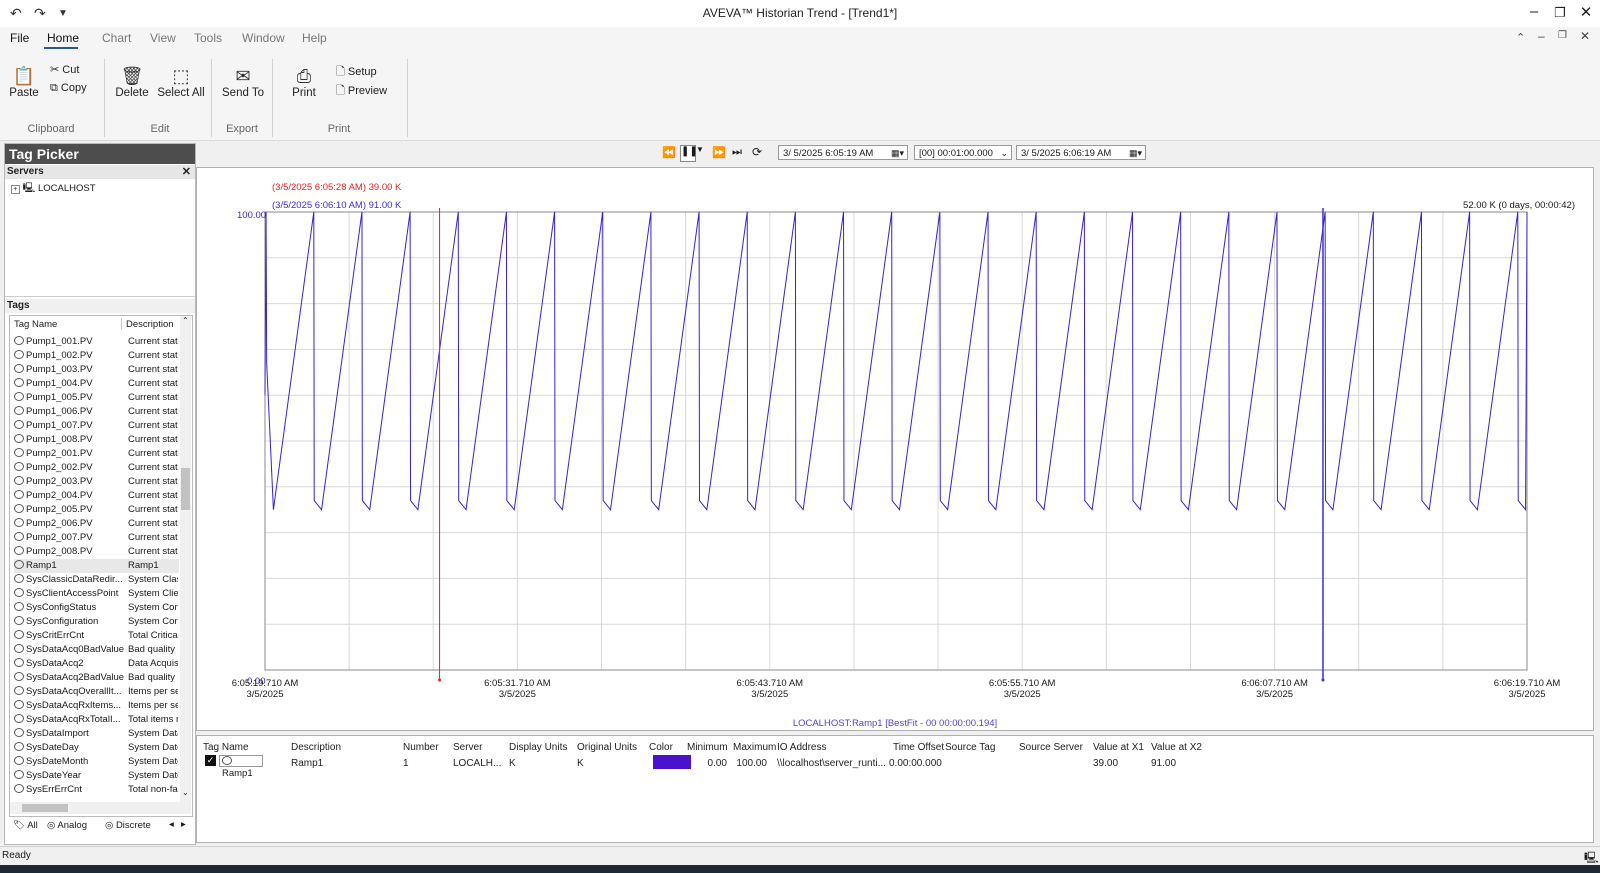  What do you see at coordinates (737, 152) in the screenshot?
I see `skip-to-end-button: ⏭` at bounding box center [737, 152].